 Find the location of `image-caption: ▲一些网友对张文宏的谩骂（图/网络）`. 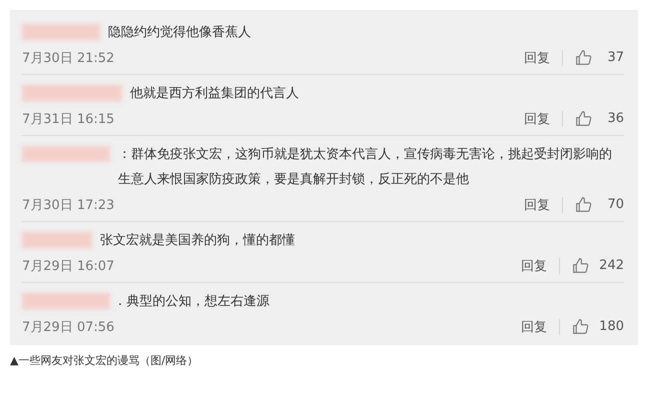

image-caption: ▲一些网友对张文宏的谩骂（图/网络） is located at coordinates (104, 360).